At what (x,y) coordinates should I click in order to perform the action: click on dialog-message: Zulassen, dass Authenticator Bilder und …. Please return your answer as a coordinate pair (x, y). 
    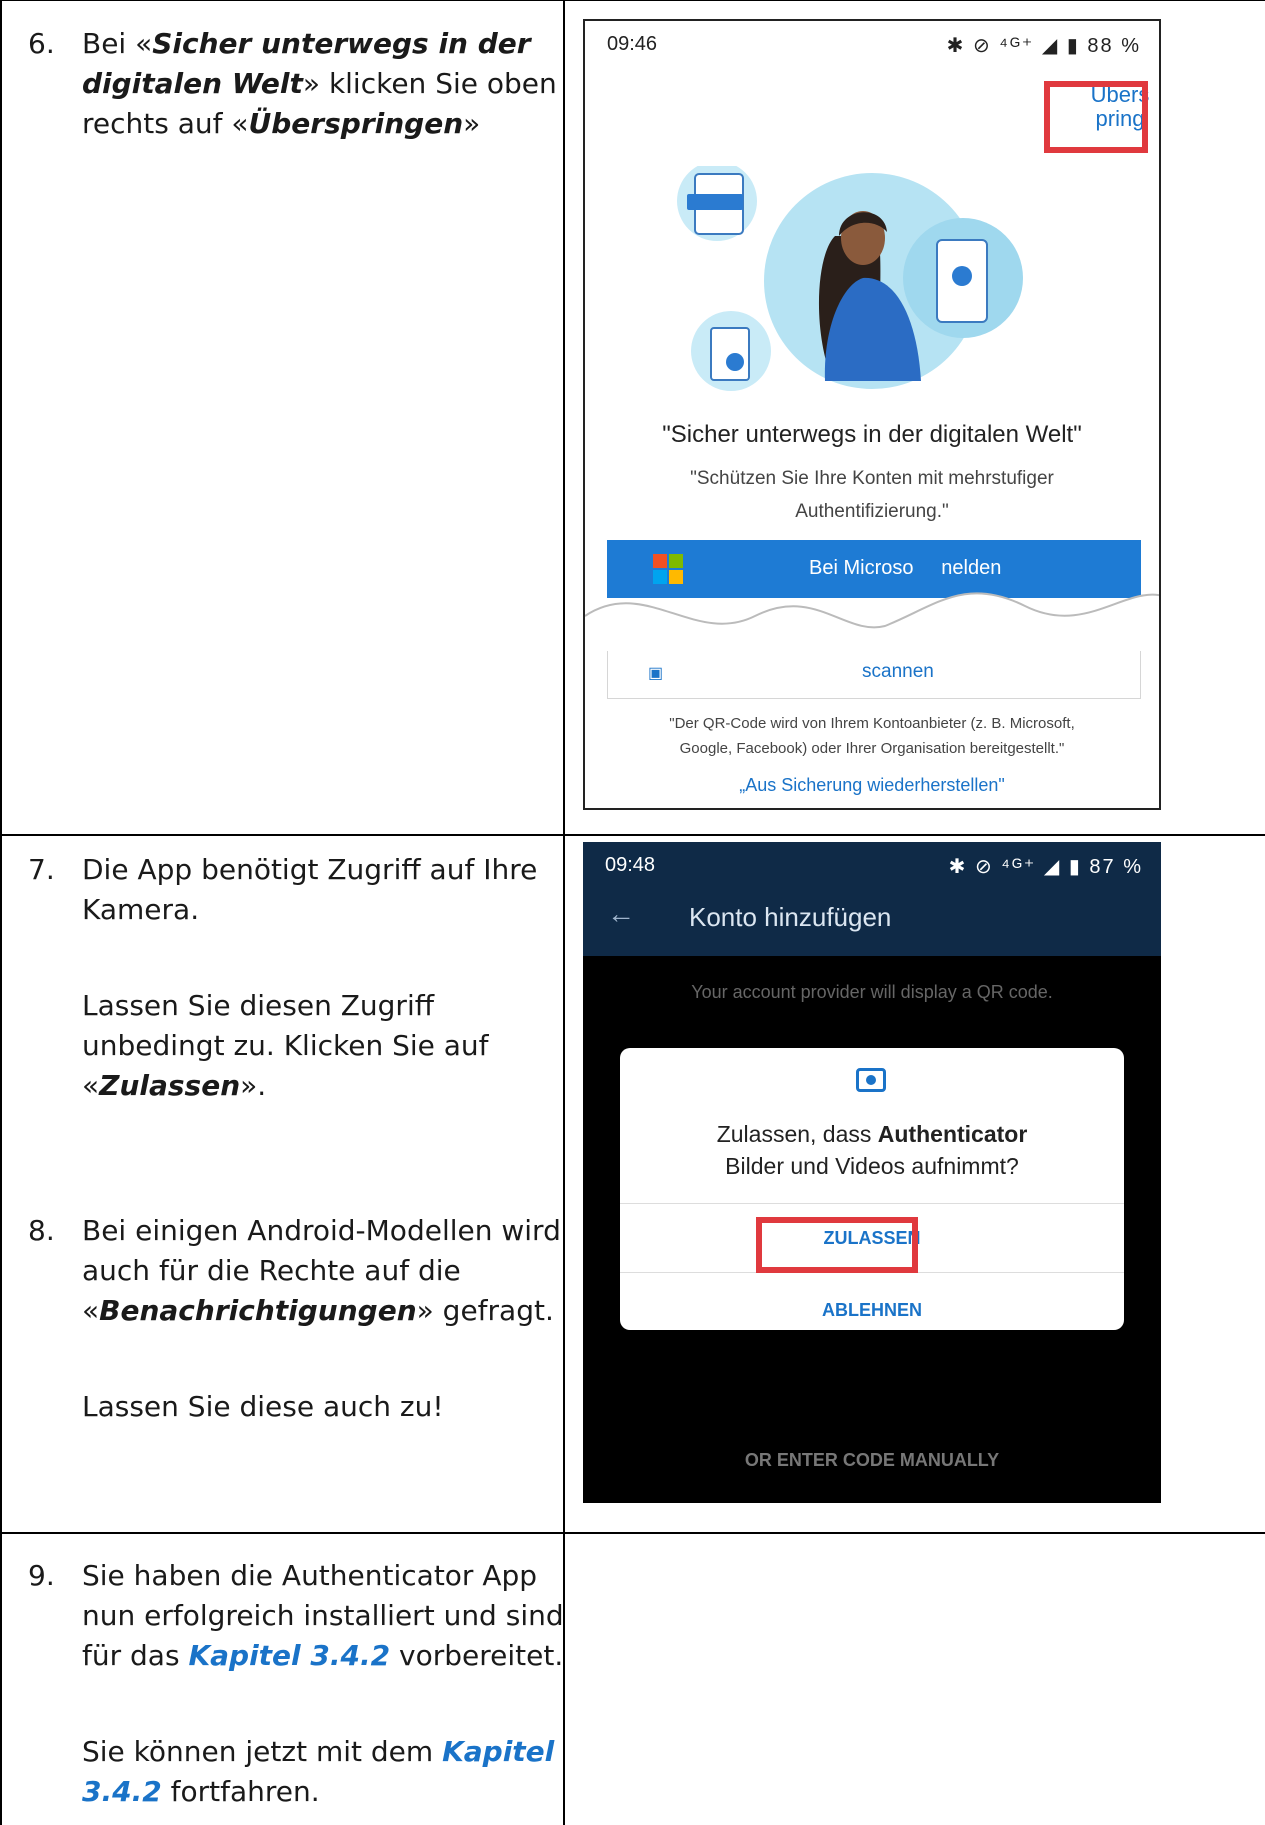
    Looking at the image, I should click on (872, 1150).